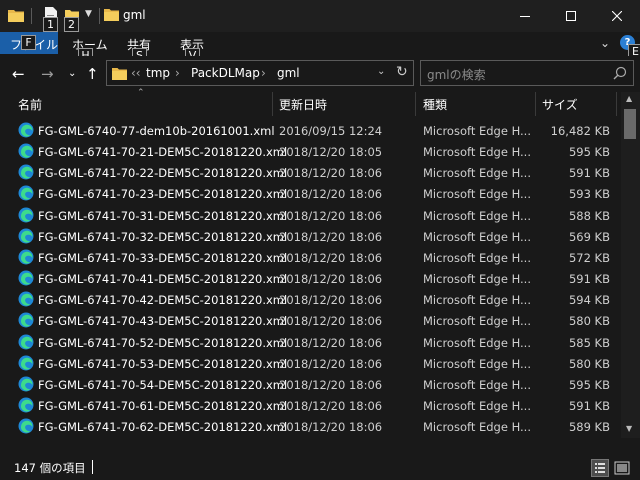 The height and width of the screenshot is (480, 640). What do you see at coordinates (435, 104) in the screenshot?
I see `column-type: 種類` at bounding box center [435, 104].